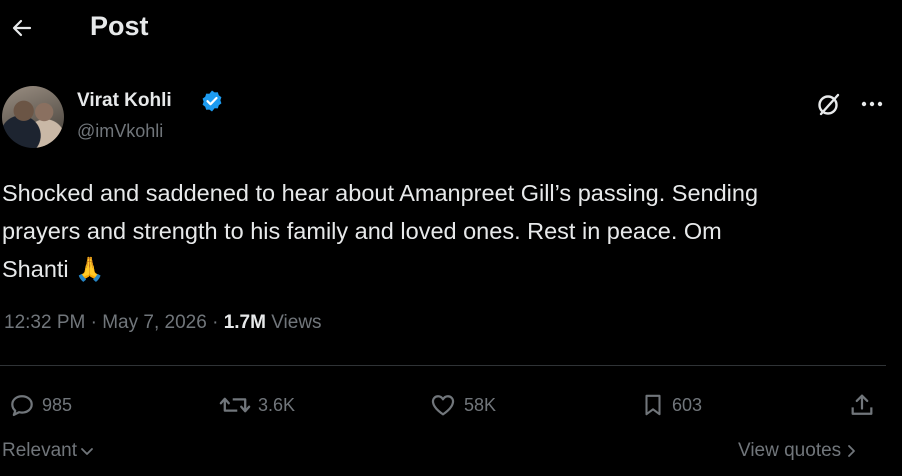 Image resolution: width=902 pixels, height=476 pixels. I want to click on more-button, so click(872, 104).